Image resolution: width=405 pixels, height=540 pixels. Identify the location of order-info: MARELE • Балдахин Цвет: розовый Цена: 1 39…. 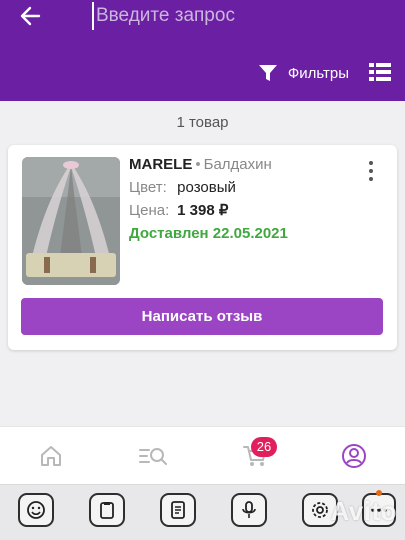
(239, 199).